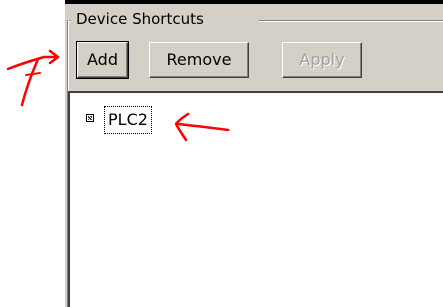 This screenshot has height=307, width=443. I want to click on group-title: Device Shortcuts, so click(140, 19).